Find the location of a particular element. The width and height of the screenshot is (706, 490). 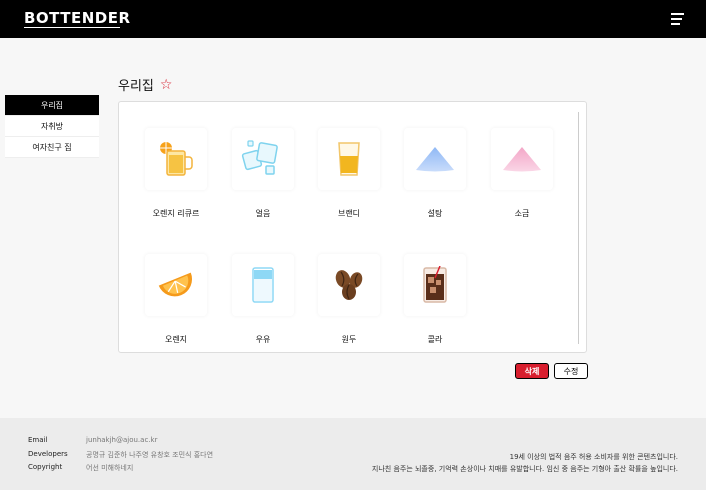

top-nav-bar: BOTTENDER is located at coordinates (353, 19).